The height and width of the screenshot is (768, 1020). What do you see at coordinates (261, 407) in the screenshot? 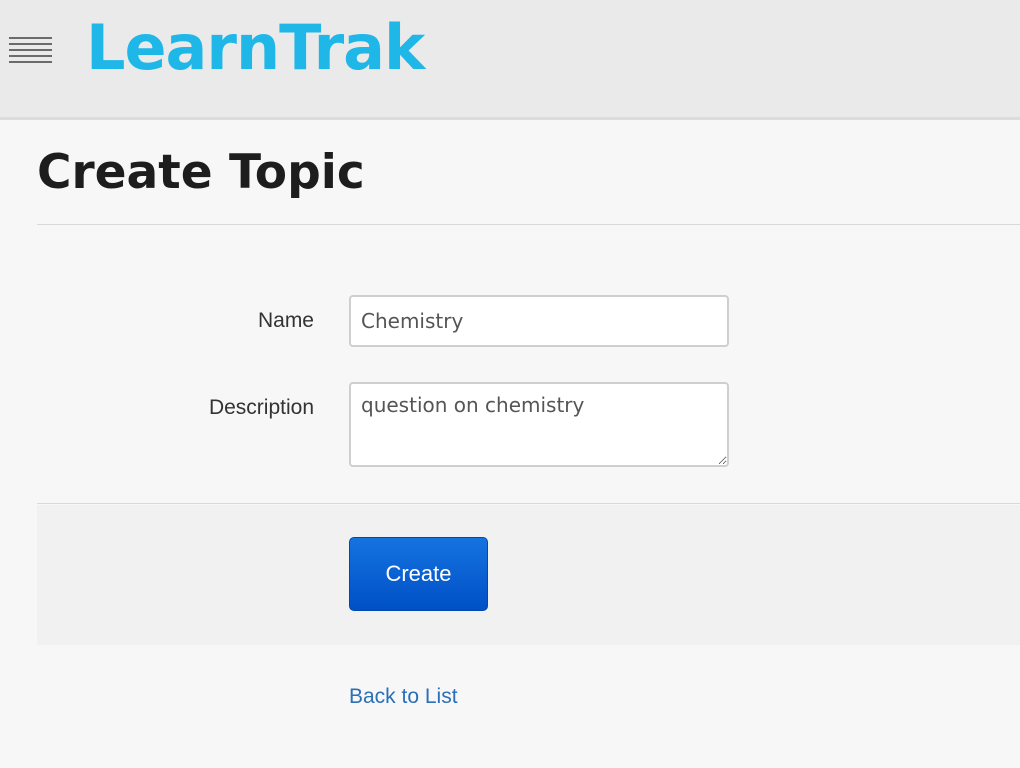
I see `description-label: Description` at bounding box center [261, 407].